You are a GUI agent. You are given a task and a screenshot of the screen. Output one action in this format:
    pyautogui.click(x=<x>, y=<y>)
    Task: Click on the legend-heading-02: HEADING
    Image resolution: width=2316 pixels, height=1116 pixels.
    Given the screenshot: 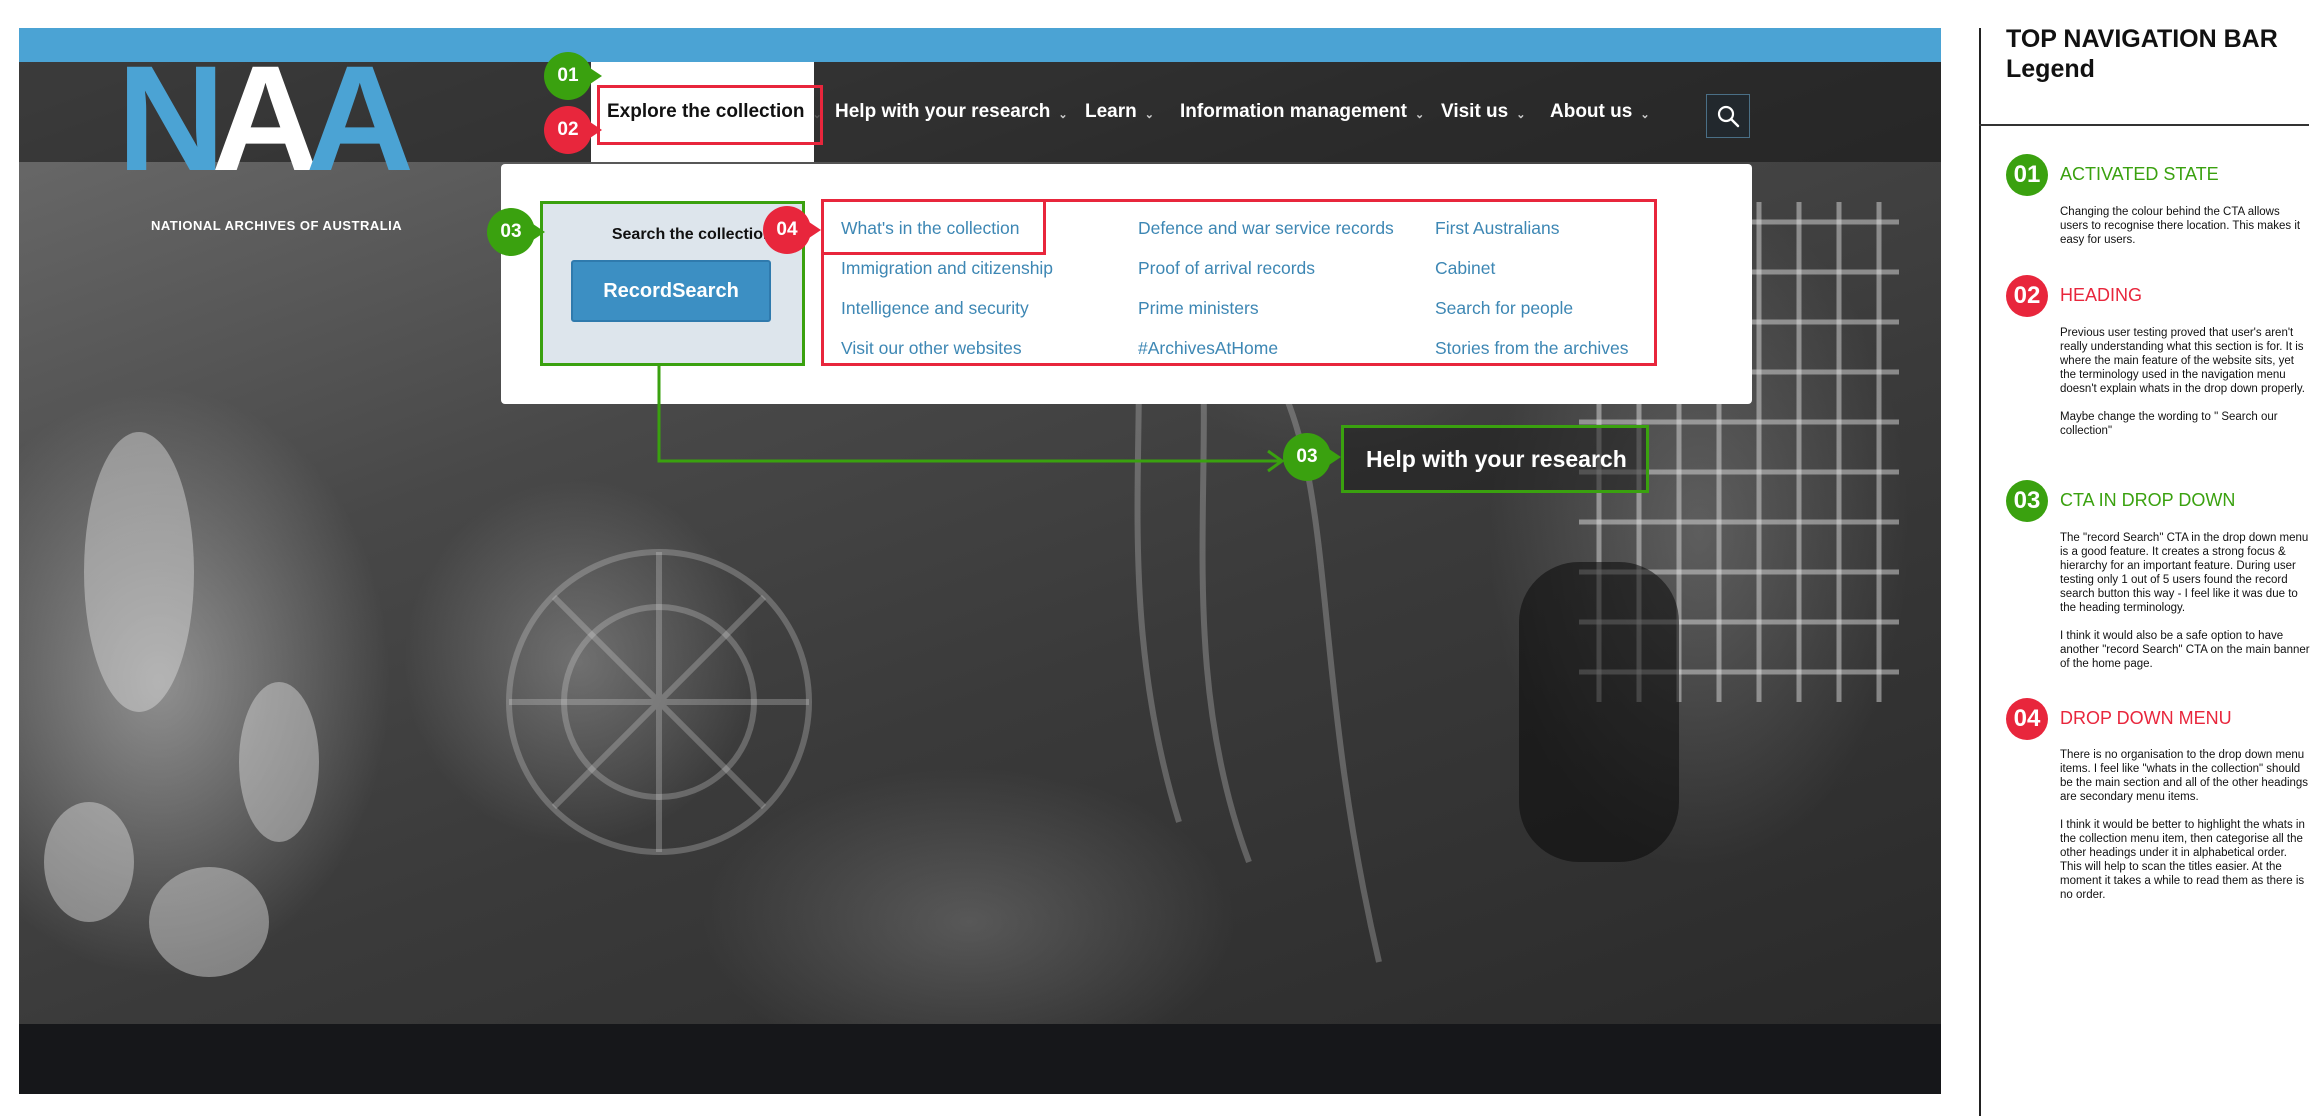 What is the action you would take?
    pyautogui.click(x=2101, y=295)
    